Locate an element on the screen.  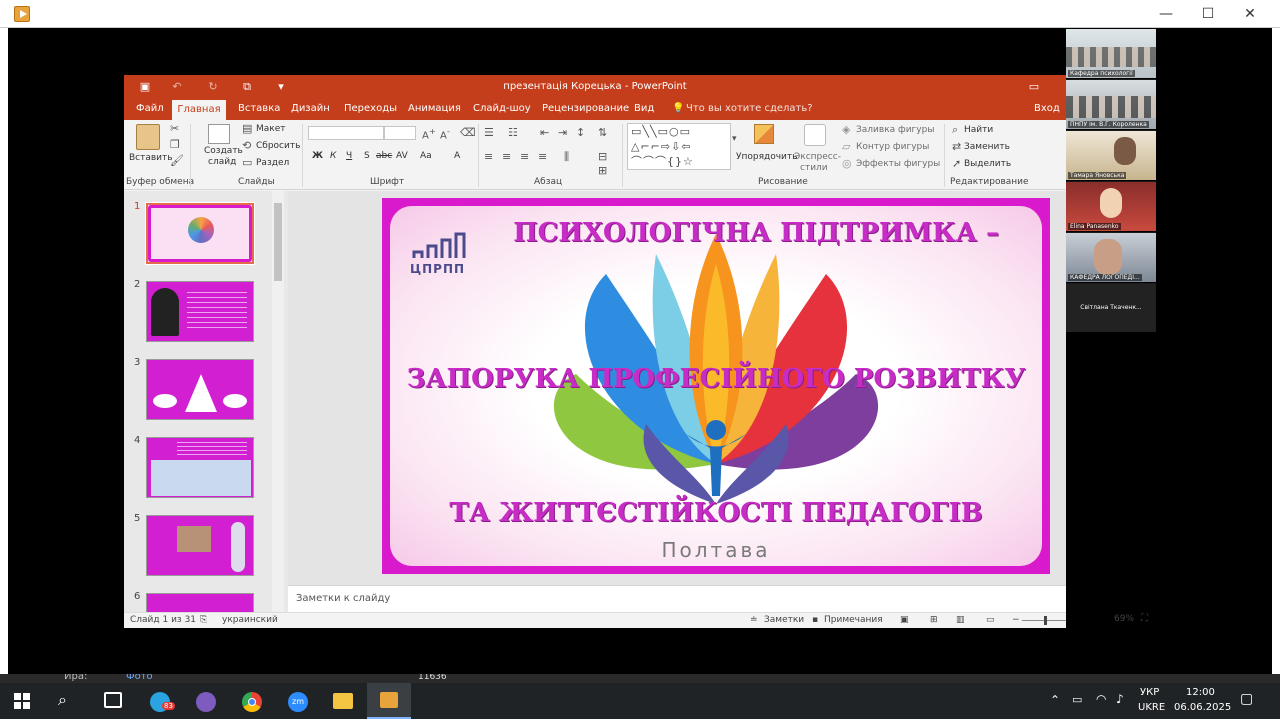
tab-view: Вид is located at coordinates (644, 108).